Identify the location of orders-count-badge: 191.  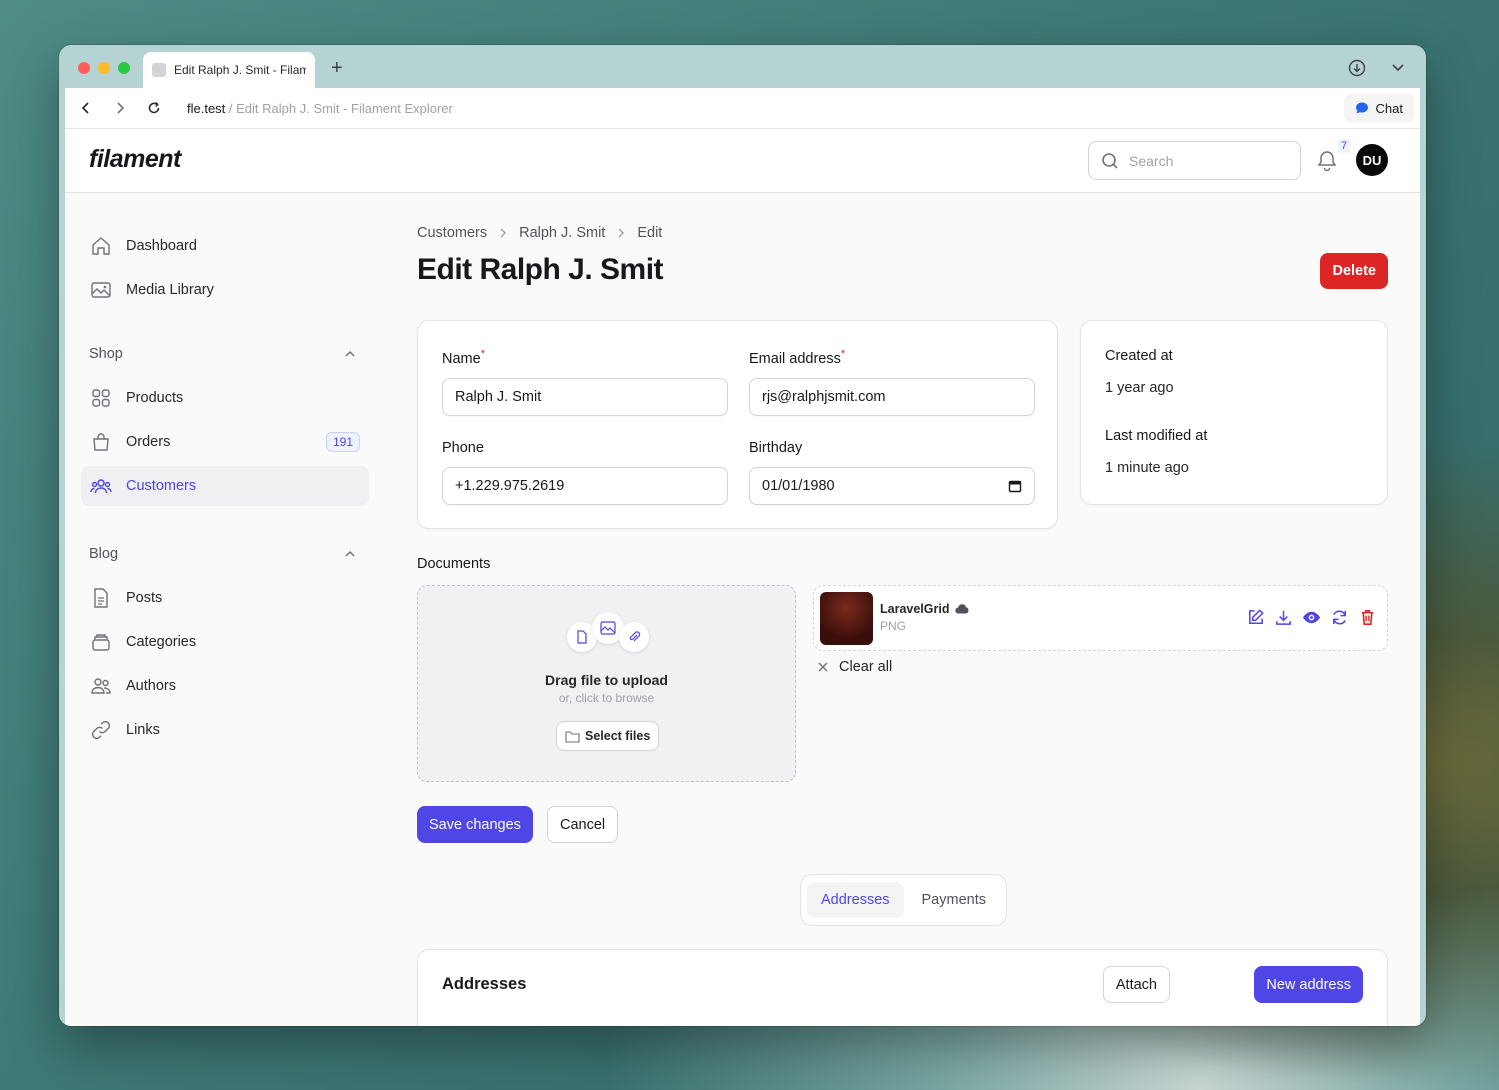
(342, 442).